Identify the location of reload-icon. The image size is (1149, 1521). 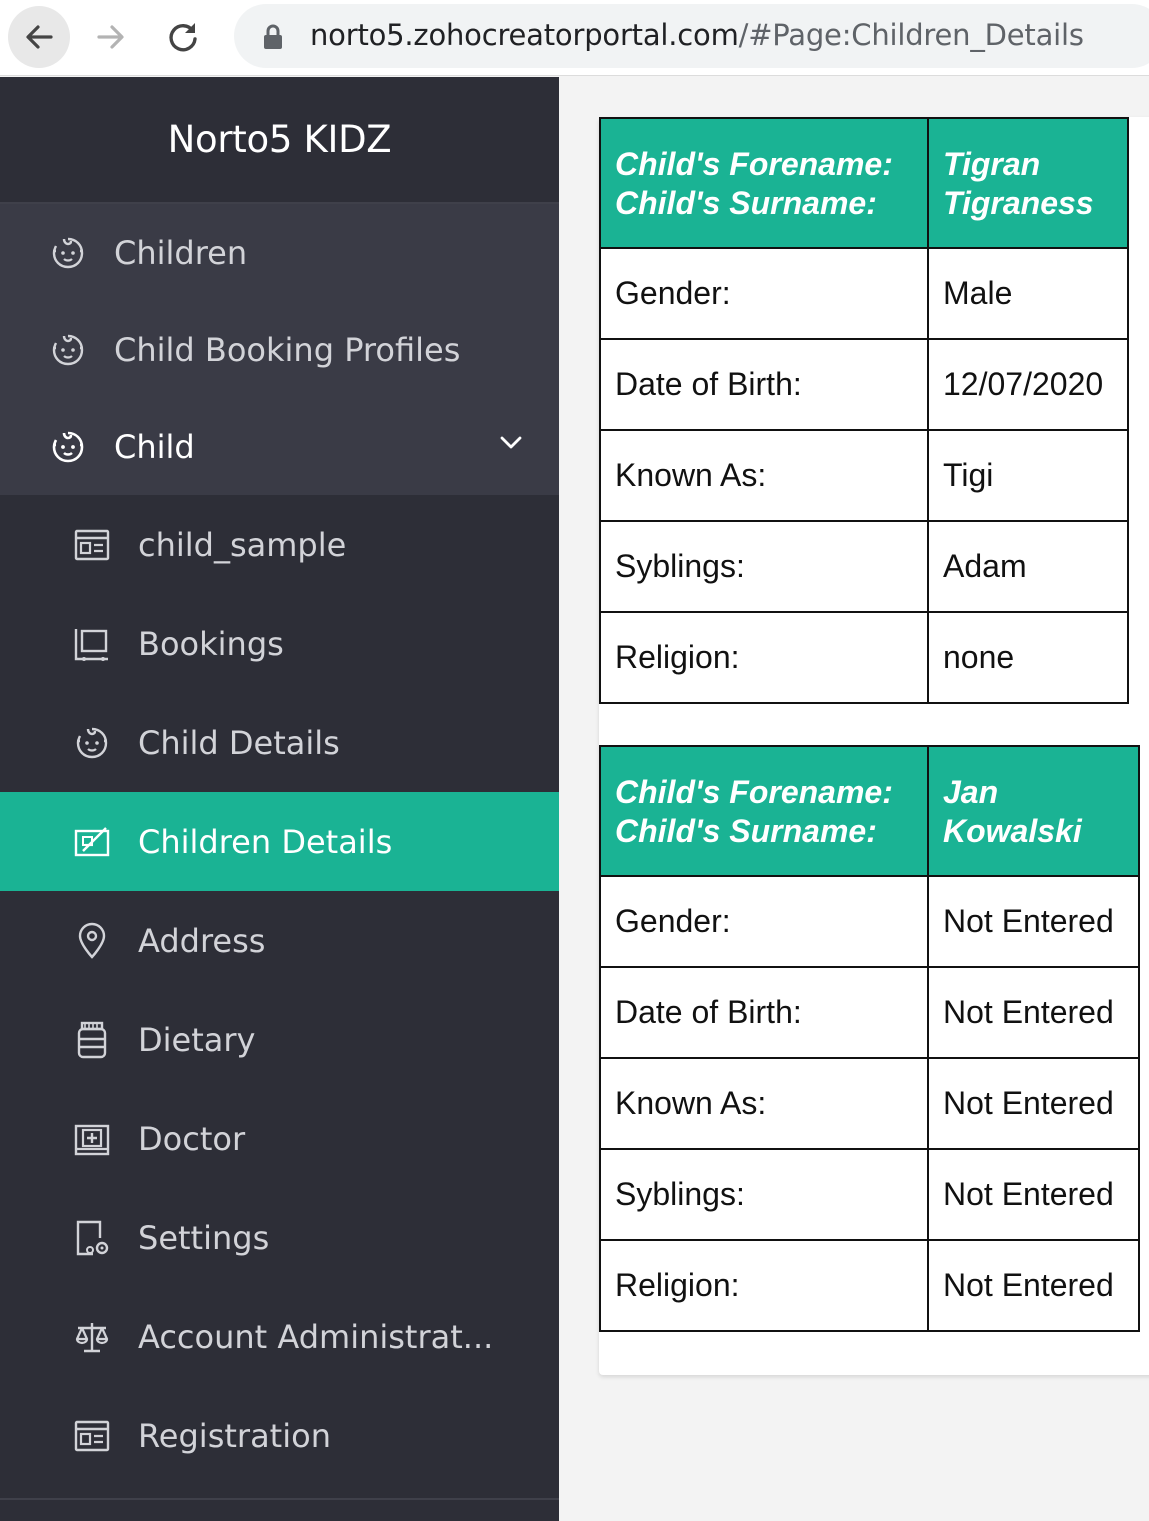
(183, 37).